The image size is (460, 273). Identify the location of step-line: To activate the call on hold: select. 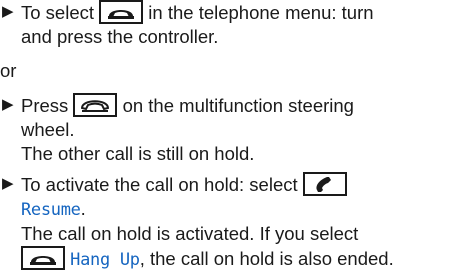
(240, 184).